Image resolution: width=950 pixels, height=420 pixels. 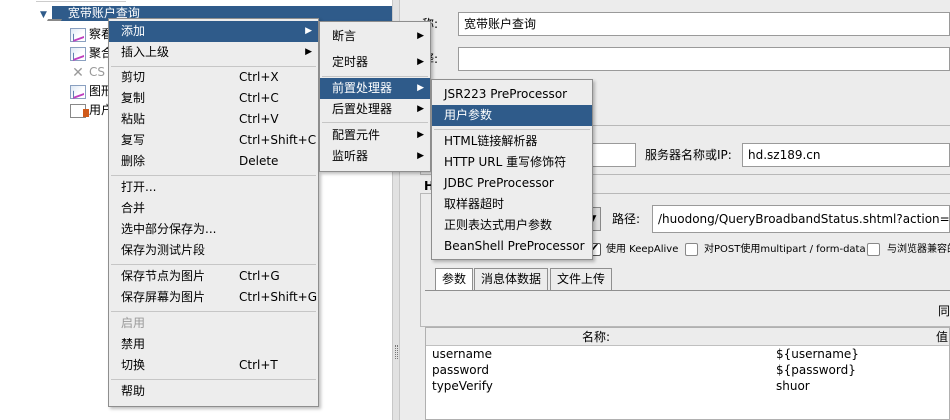 What do you see at coordinates (362, 88) in the screenshot?
I see `menu-item-label: 前置处理器` at bounding box center [362, 88].